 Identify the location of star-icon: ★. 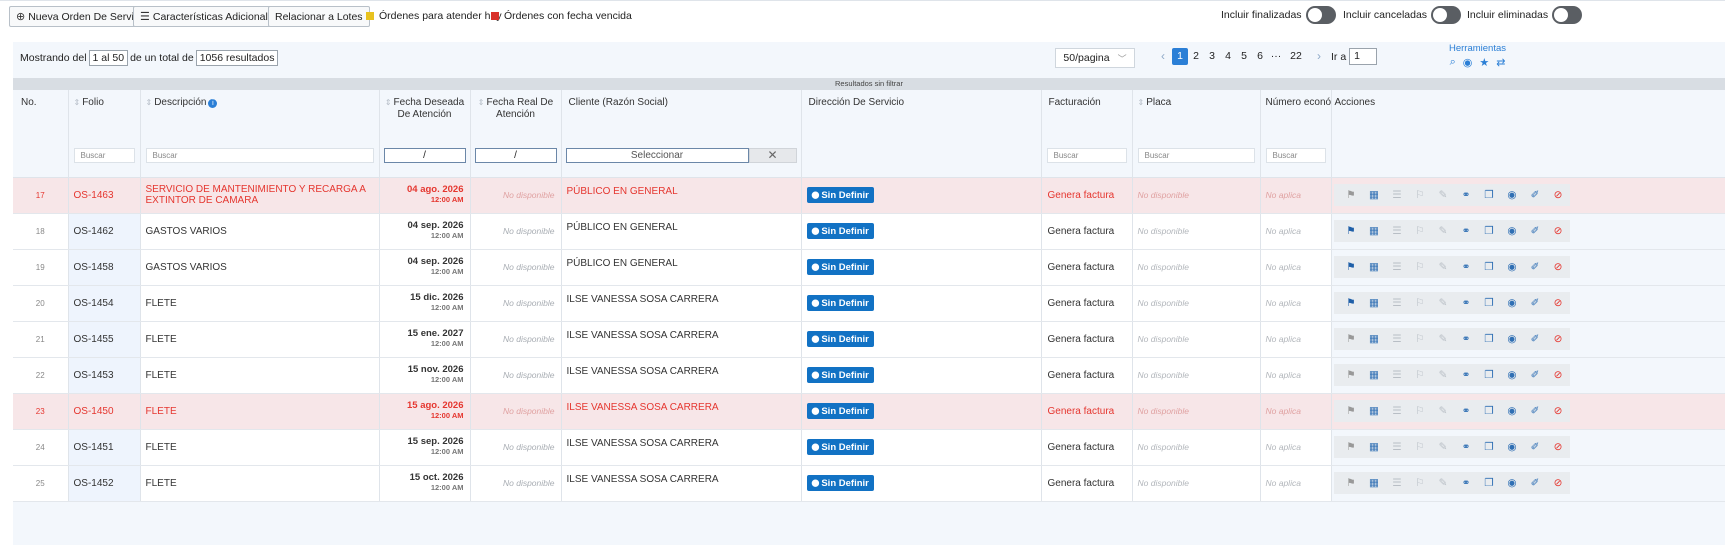
(1484, 62).